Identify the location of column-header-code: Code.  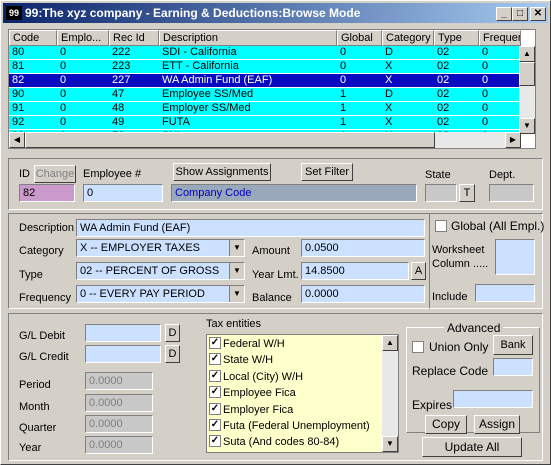
(33, 38).